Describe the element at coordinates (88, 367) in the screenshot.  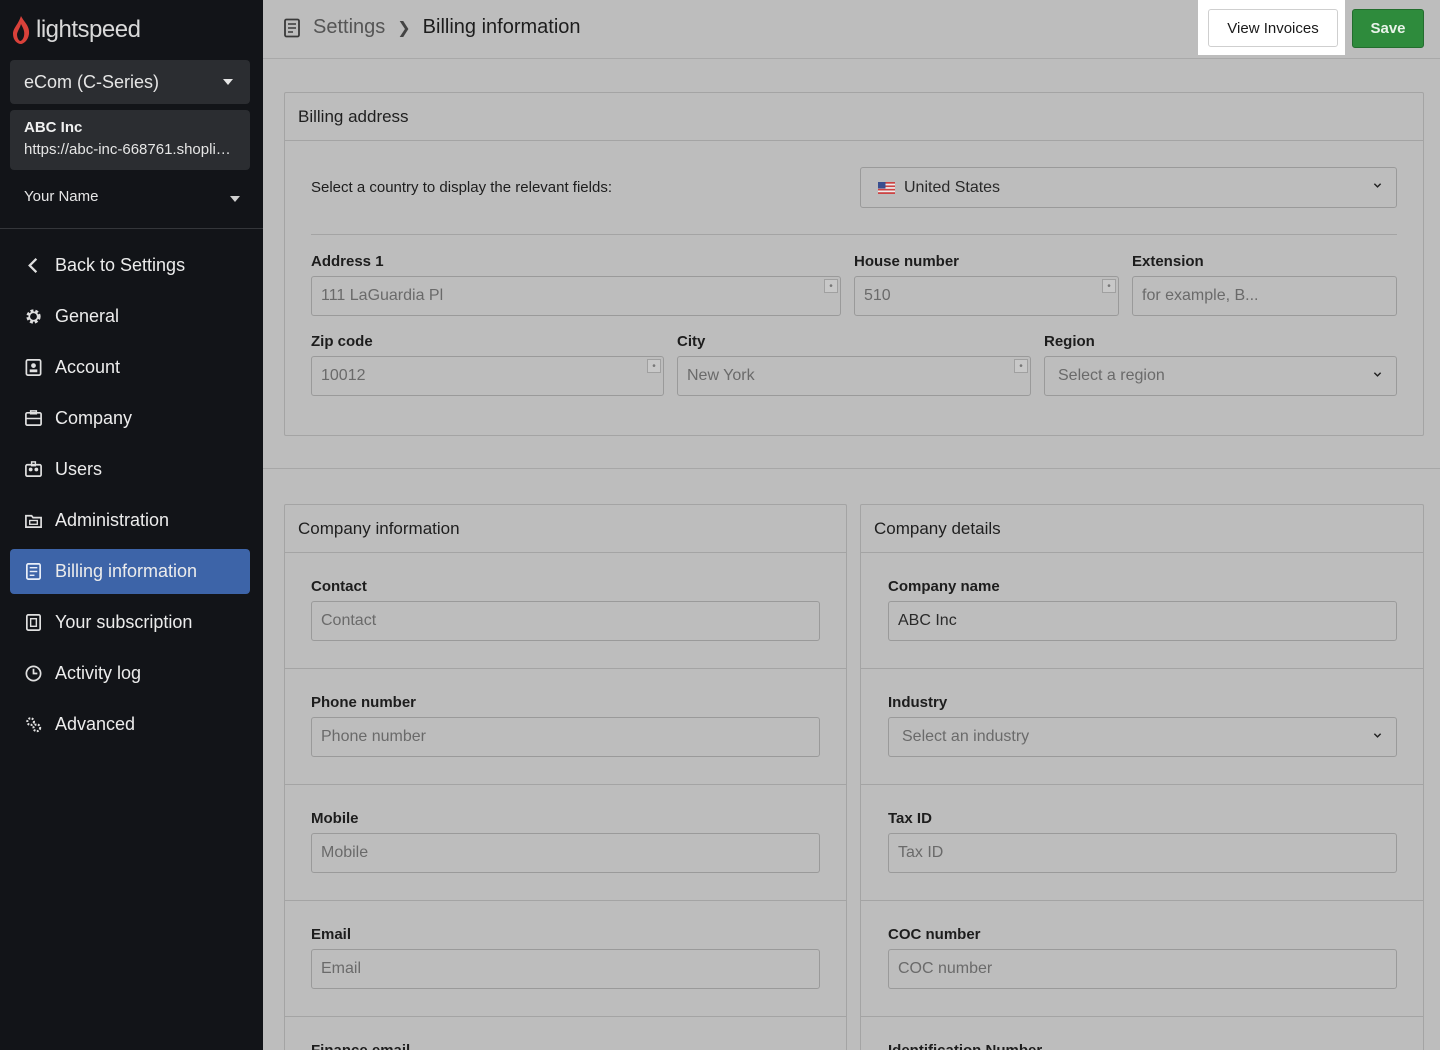
I see `sidebar-item-label: Account` at that location.